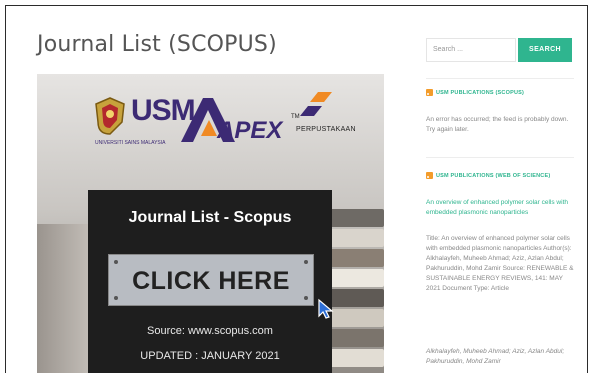 The width and height of the screenshot is (591, 374). Describe the element at coordinates (316, 104) in the screenshot. I see `library-logo-icon` at that location.